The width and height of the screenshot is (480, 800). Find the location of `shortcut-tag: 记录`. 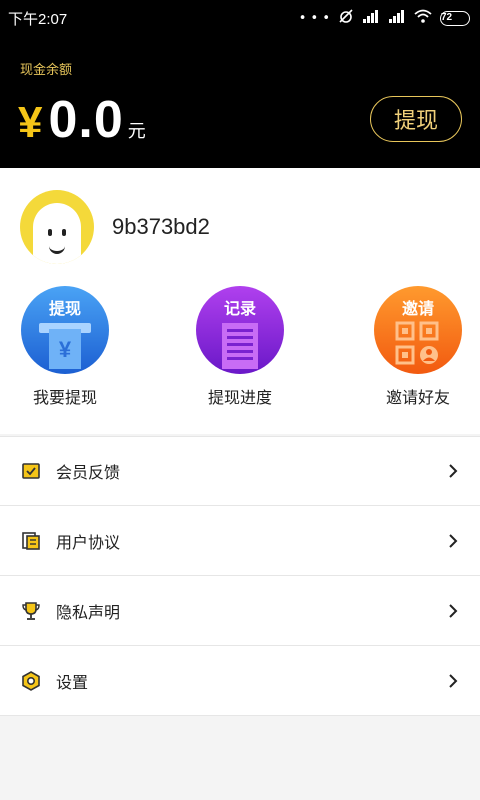

shortcut-tag: 记录 is located at coordinates (239, 308).